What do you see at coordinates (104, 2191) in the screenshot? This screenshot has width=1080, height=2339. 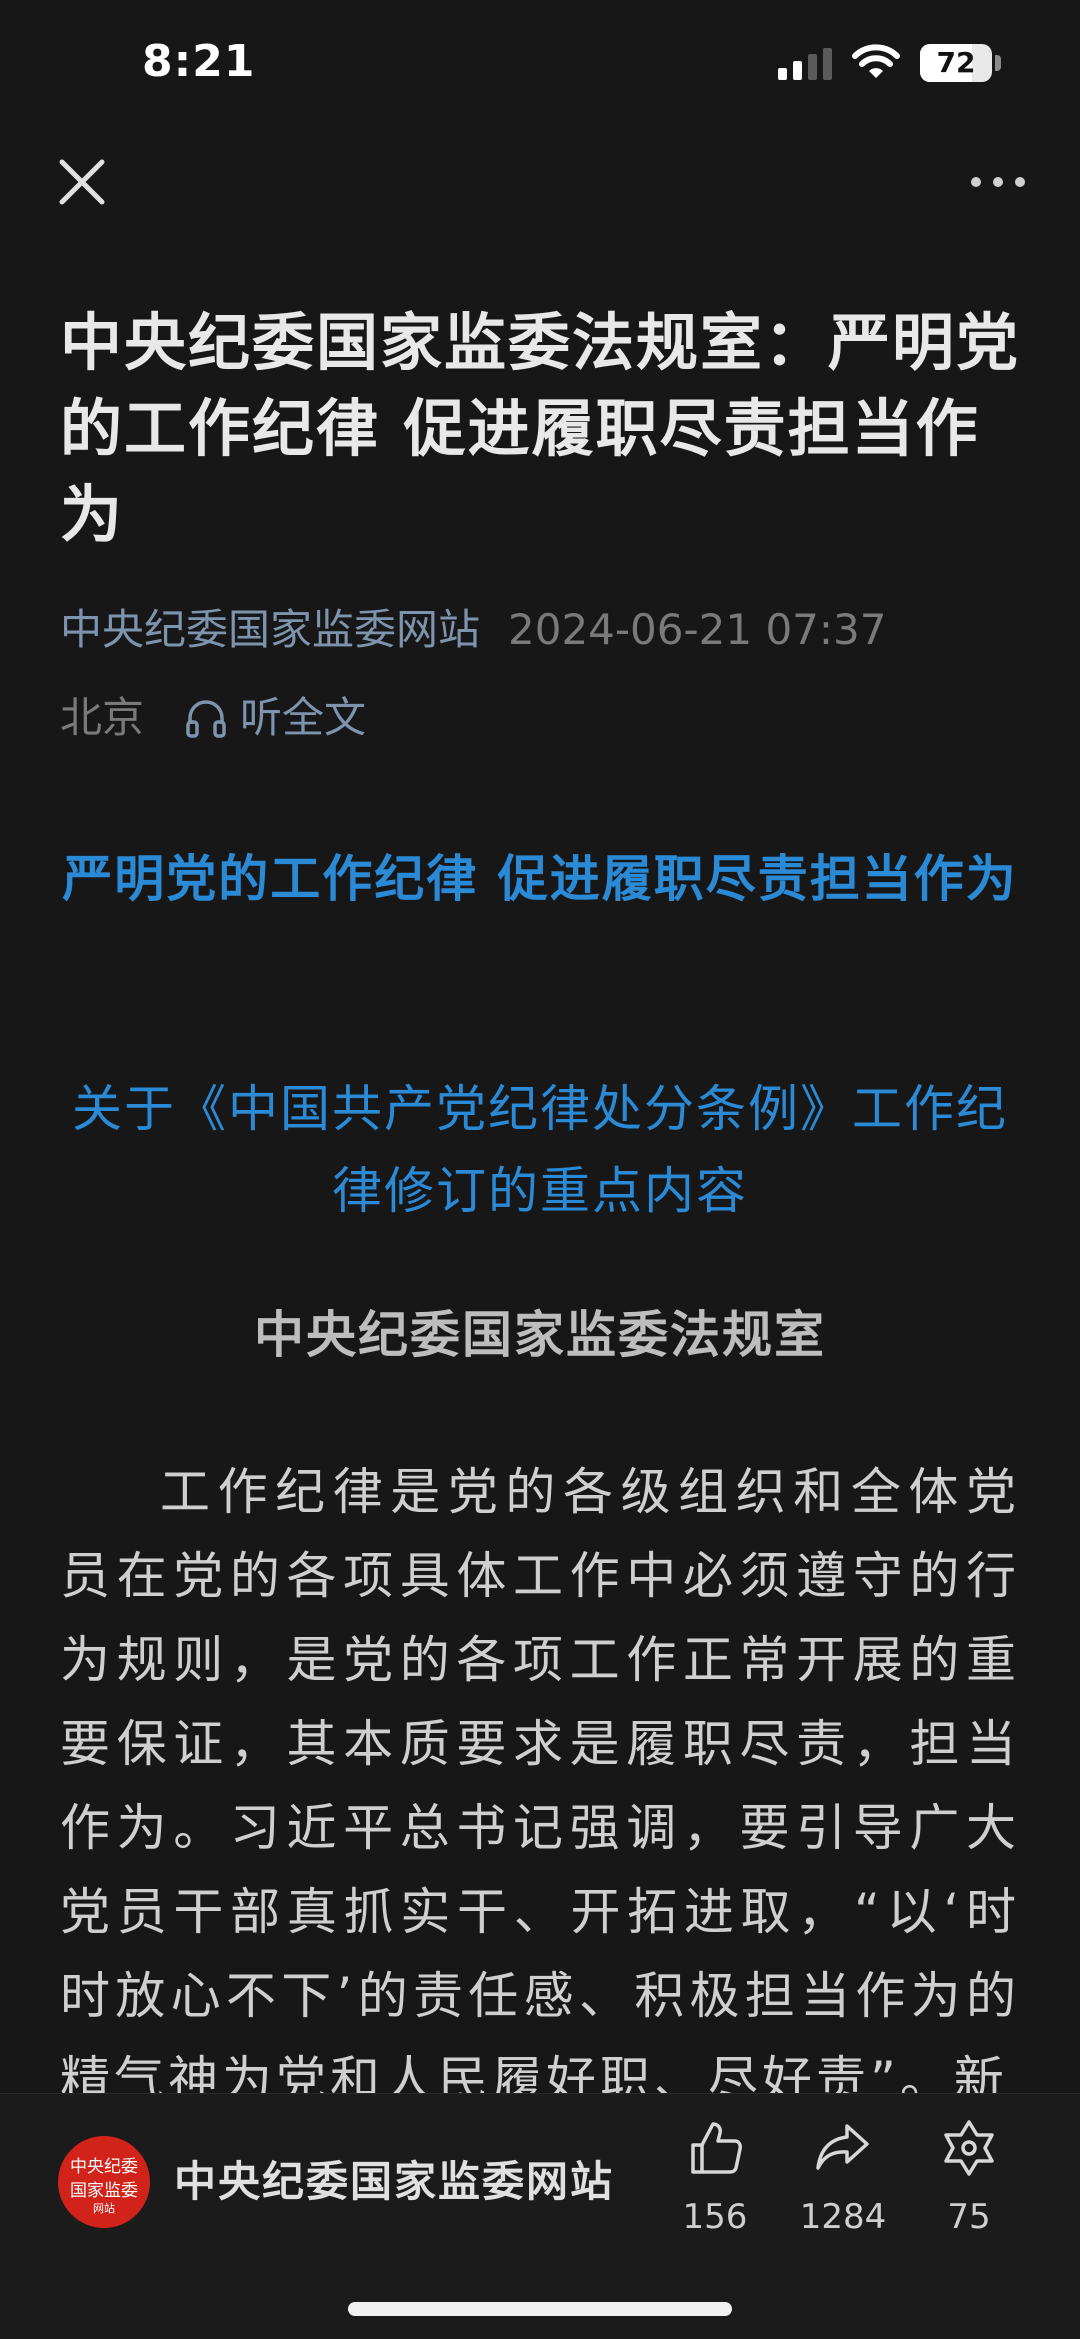 I see `logo-text-line2: 国家监委` at bounding box center [104, 2191].